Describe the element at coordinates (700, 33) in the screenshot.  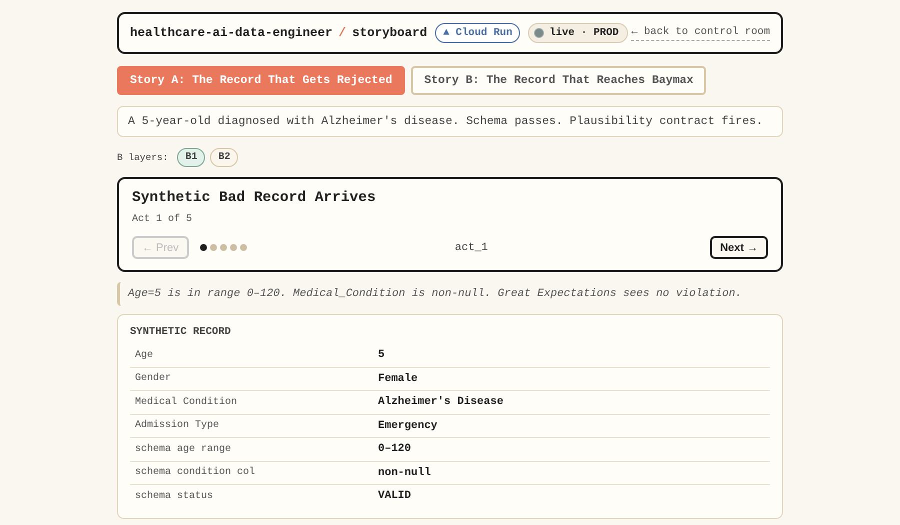
I see `back-link: ← back to control room` at that location.